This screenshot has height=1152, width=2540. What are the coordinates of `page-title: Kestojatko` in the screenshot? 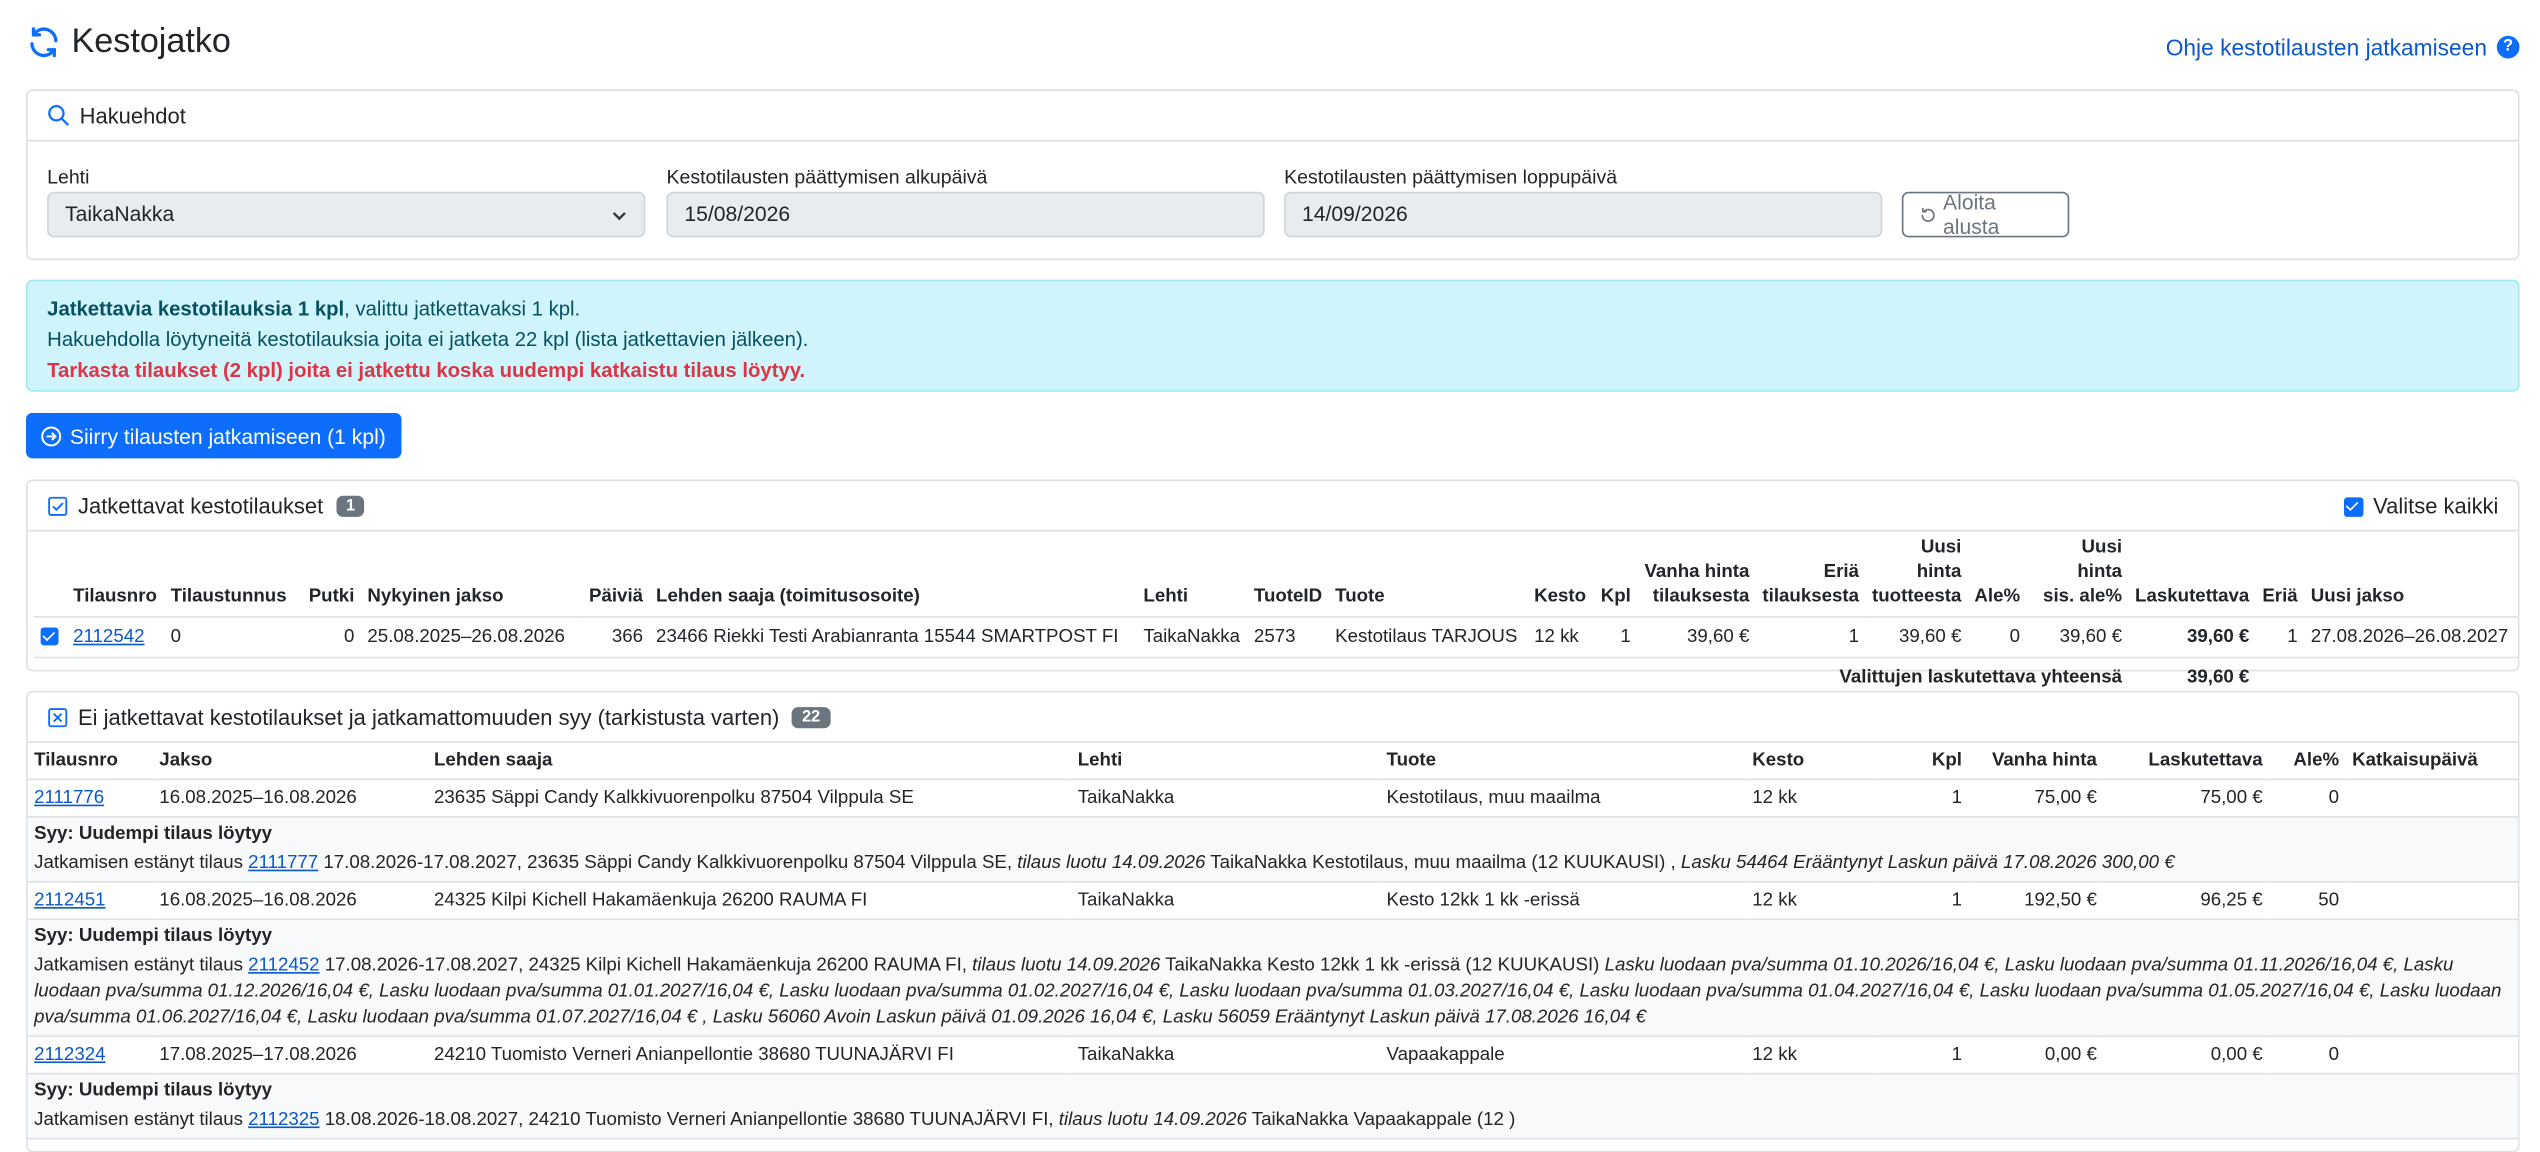 It's located at (128, 42).